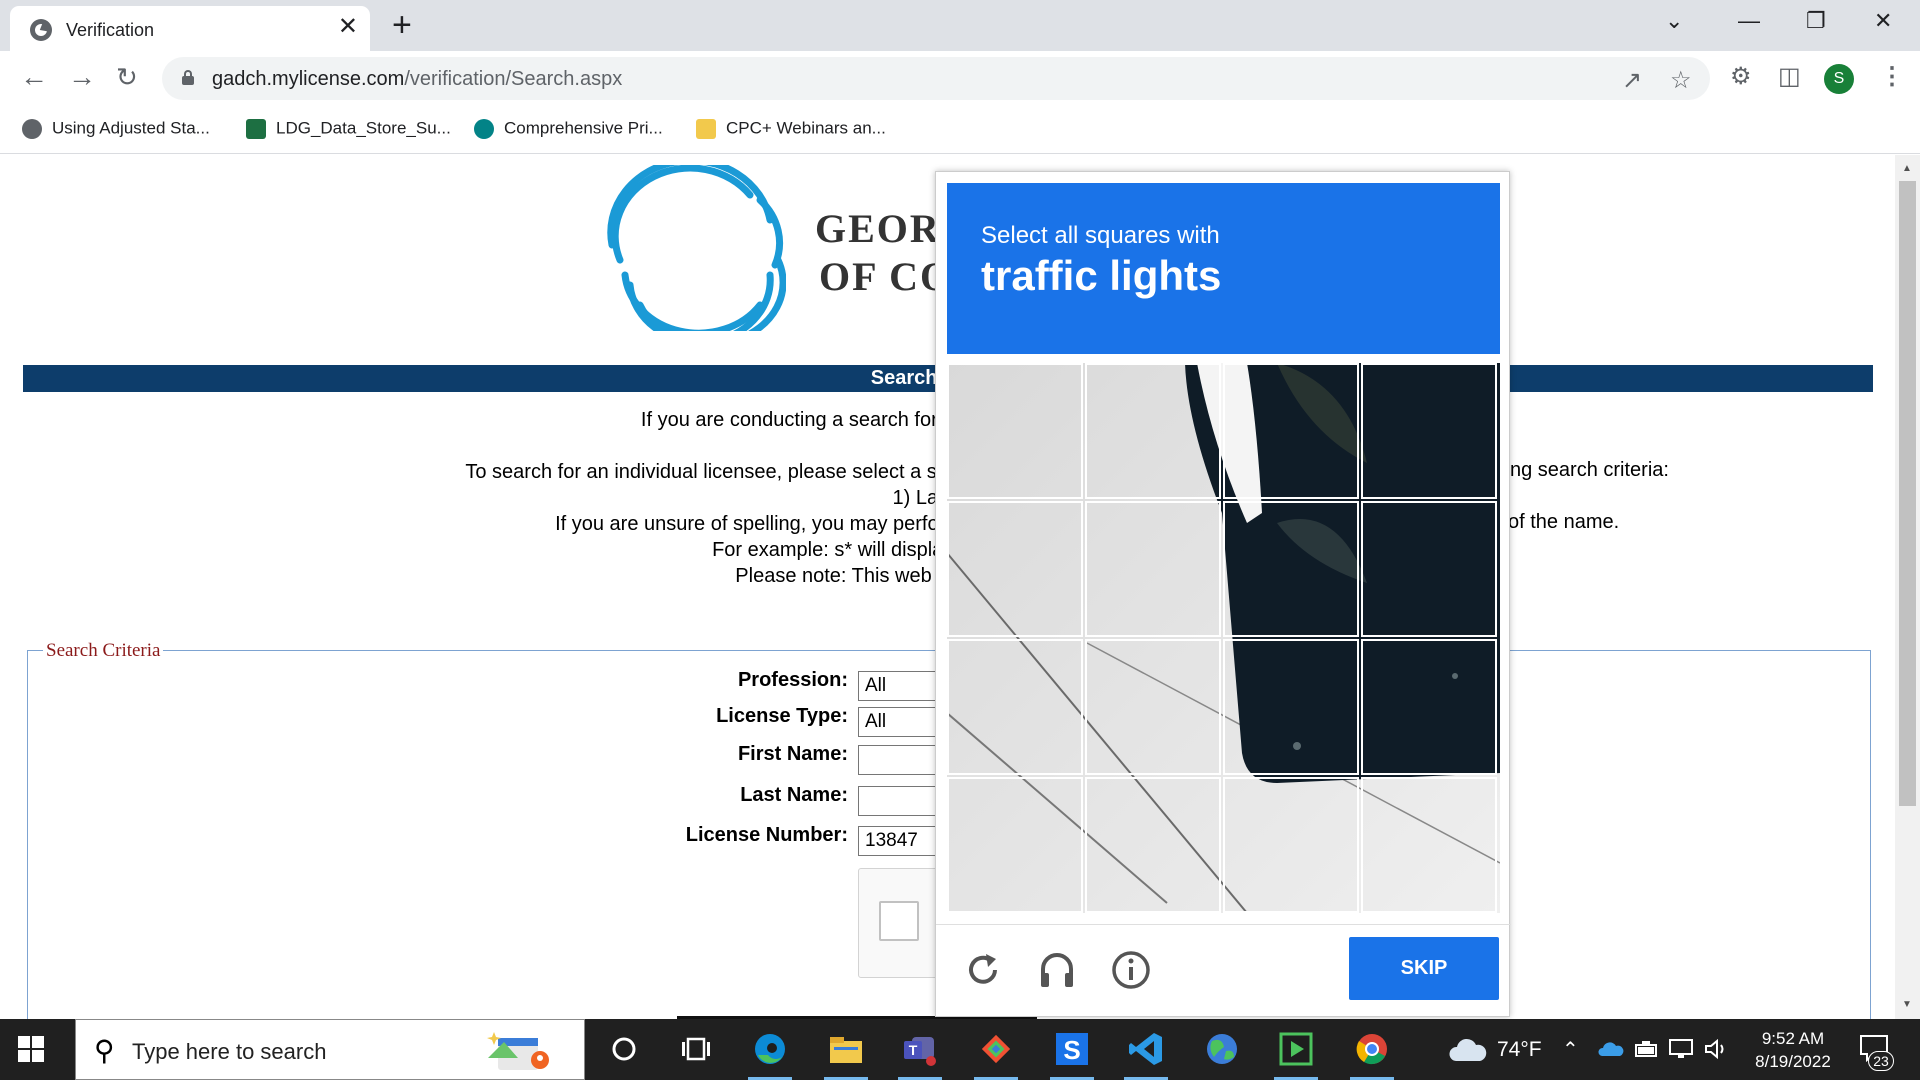 Image resolution: width=1920 pixels, height=1080 pixels. Describe the element at coordinates (1674, 21) in the screenshot. I see `tab-search-chevron-icon: ⌄` at that location.